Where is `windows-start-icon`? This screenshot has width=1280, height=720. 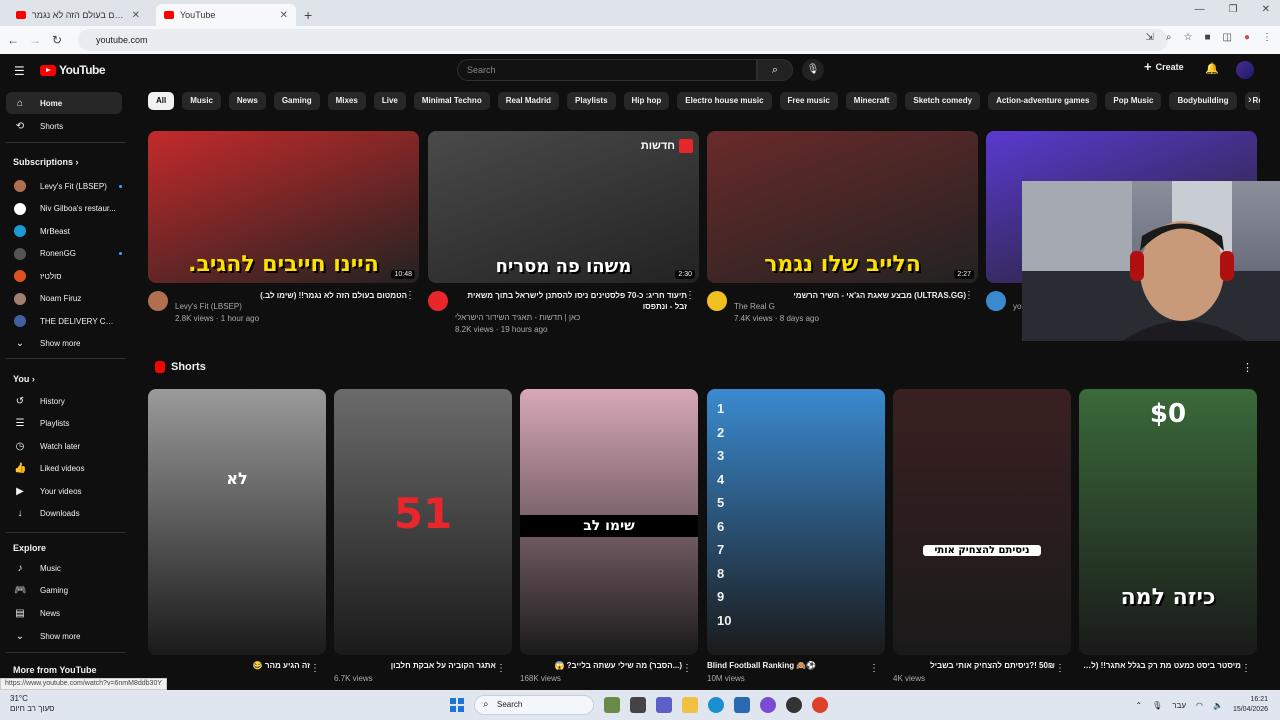 windows-start-icon is located at coordinates (457, 705).